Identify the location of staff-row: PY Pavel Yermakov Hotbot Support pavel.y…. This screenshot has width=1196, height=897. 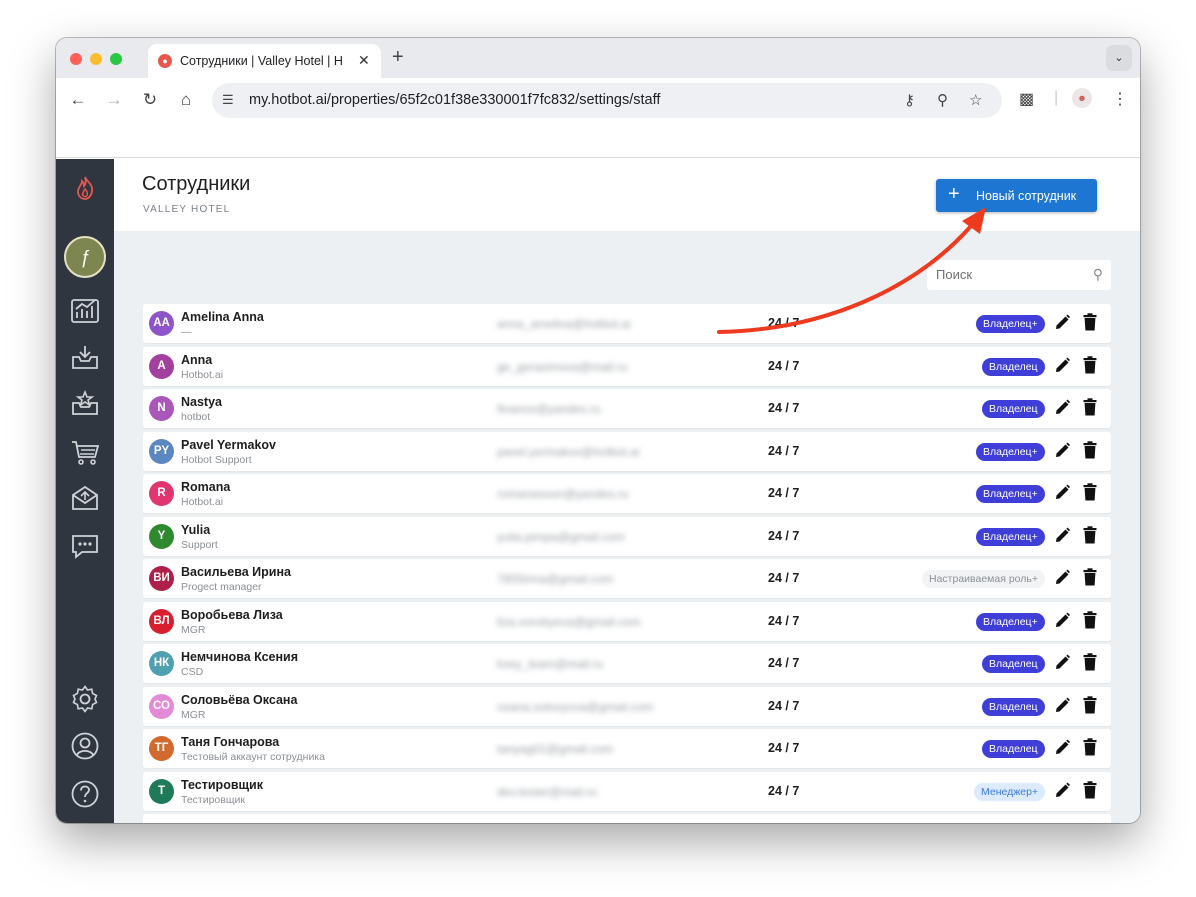
(627, 451).